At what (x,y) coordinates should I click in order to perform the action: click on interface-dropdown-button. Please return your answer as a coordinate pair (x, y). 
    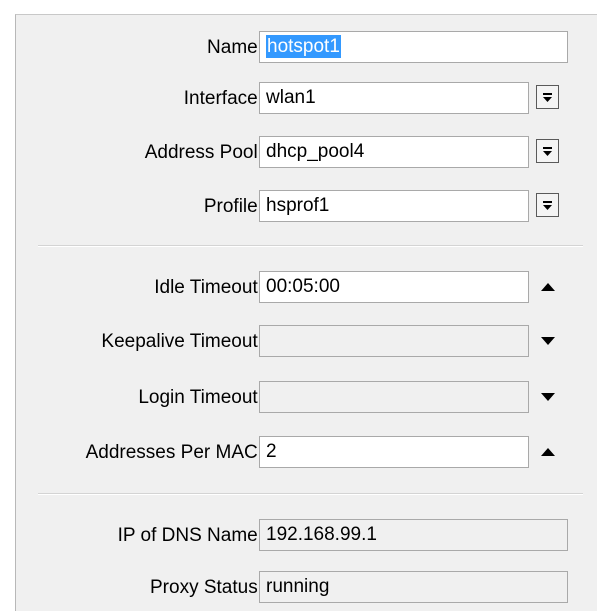
    Looking at the image, I should click on (547, 97).